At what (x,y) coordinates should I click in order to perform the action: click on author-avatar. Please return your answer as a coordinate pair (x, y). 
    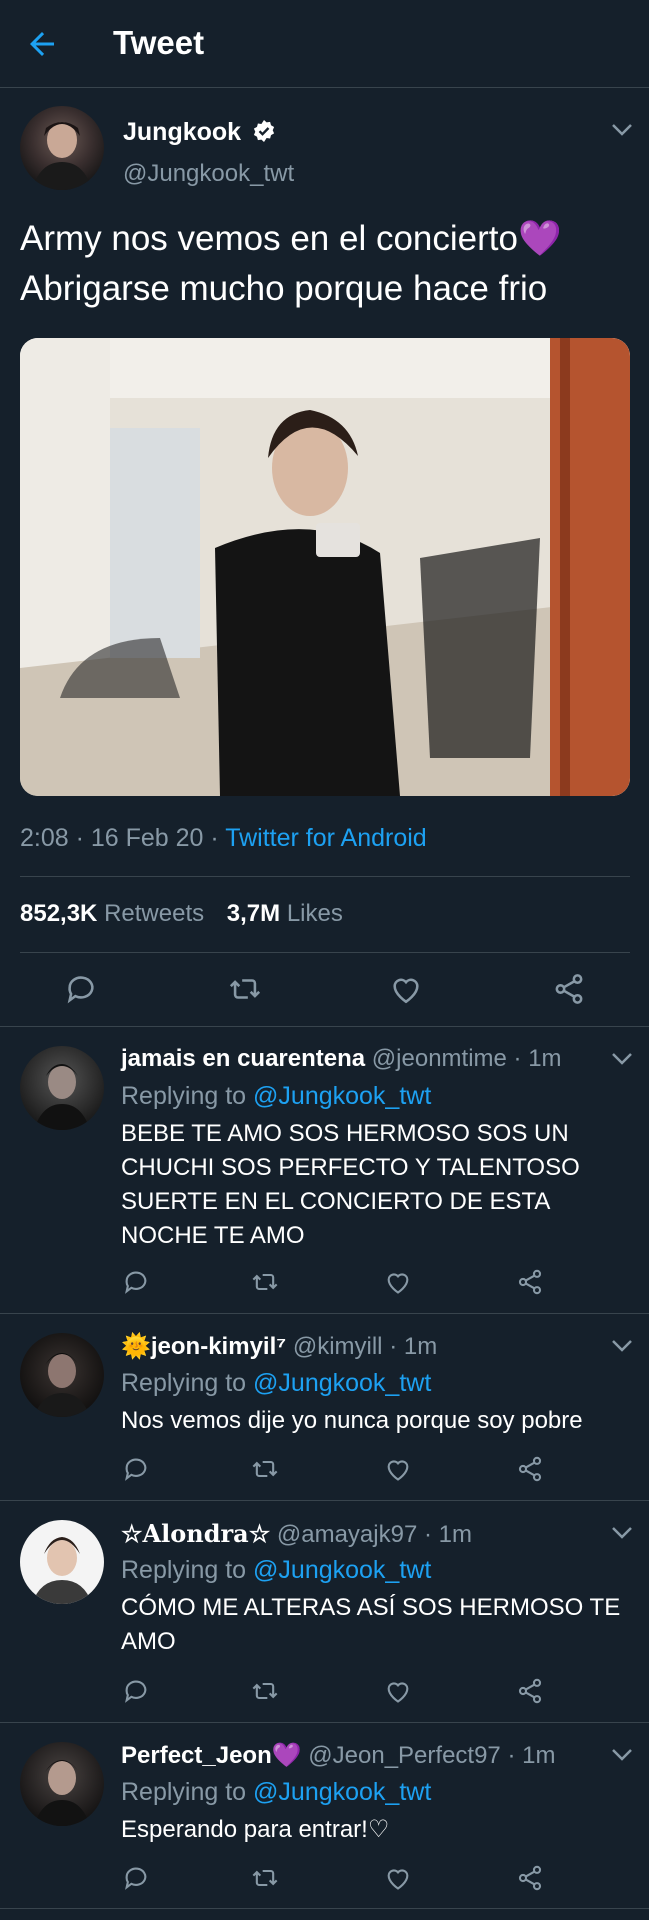
    Looking at the image, I should click on (62, 148).